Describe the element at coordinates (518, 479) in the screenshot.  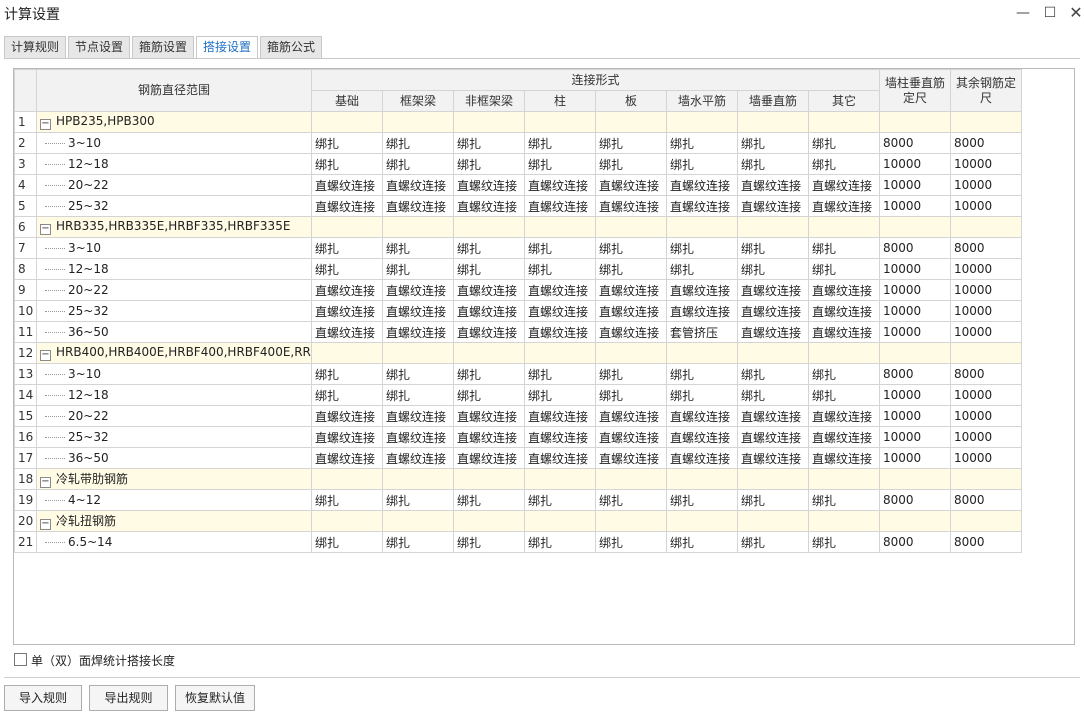
I see `group-row: 18− 冷轧带肋钢筋` at that location.